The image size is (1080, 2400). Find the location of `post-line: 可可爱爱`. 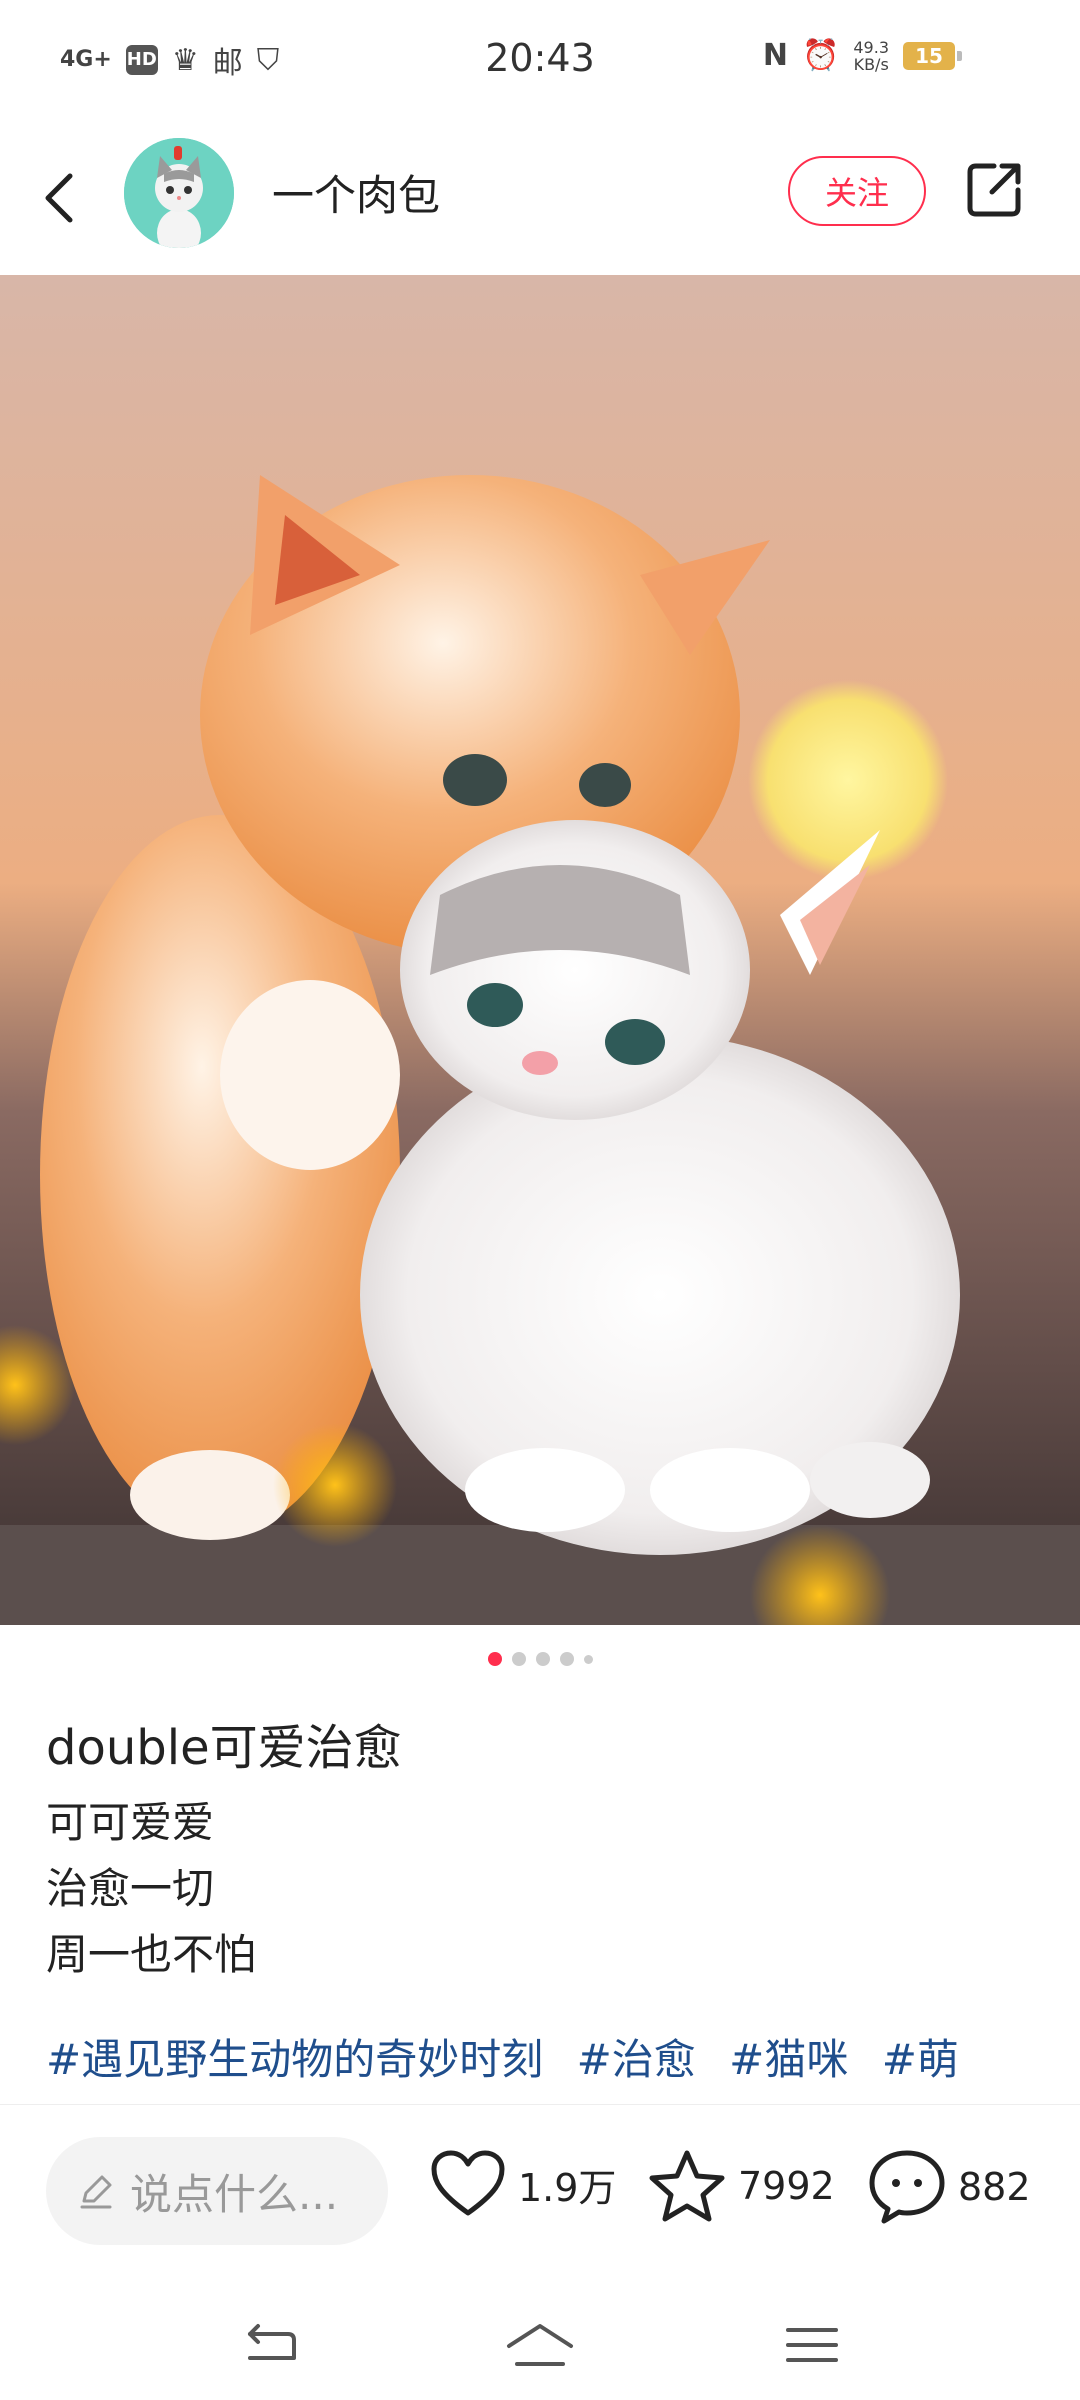

post-line: 可可爱爱 is located at coordinates (130, 1822).